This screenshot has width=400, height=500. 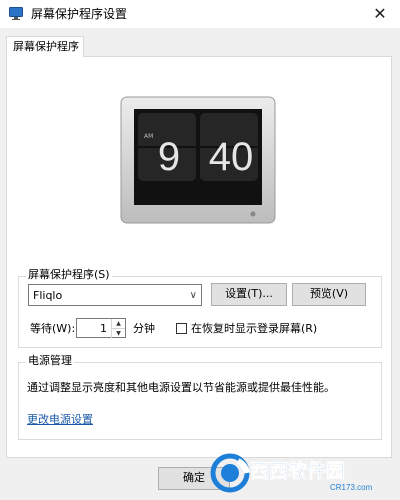 I want to click on clock-minute: 40, so click(x=231, y=157).